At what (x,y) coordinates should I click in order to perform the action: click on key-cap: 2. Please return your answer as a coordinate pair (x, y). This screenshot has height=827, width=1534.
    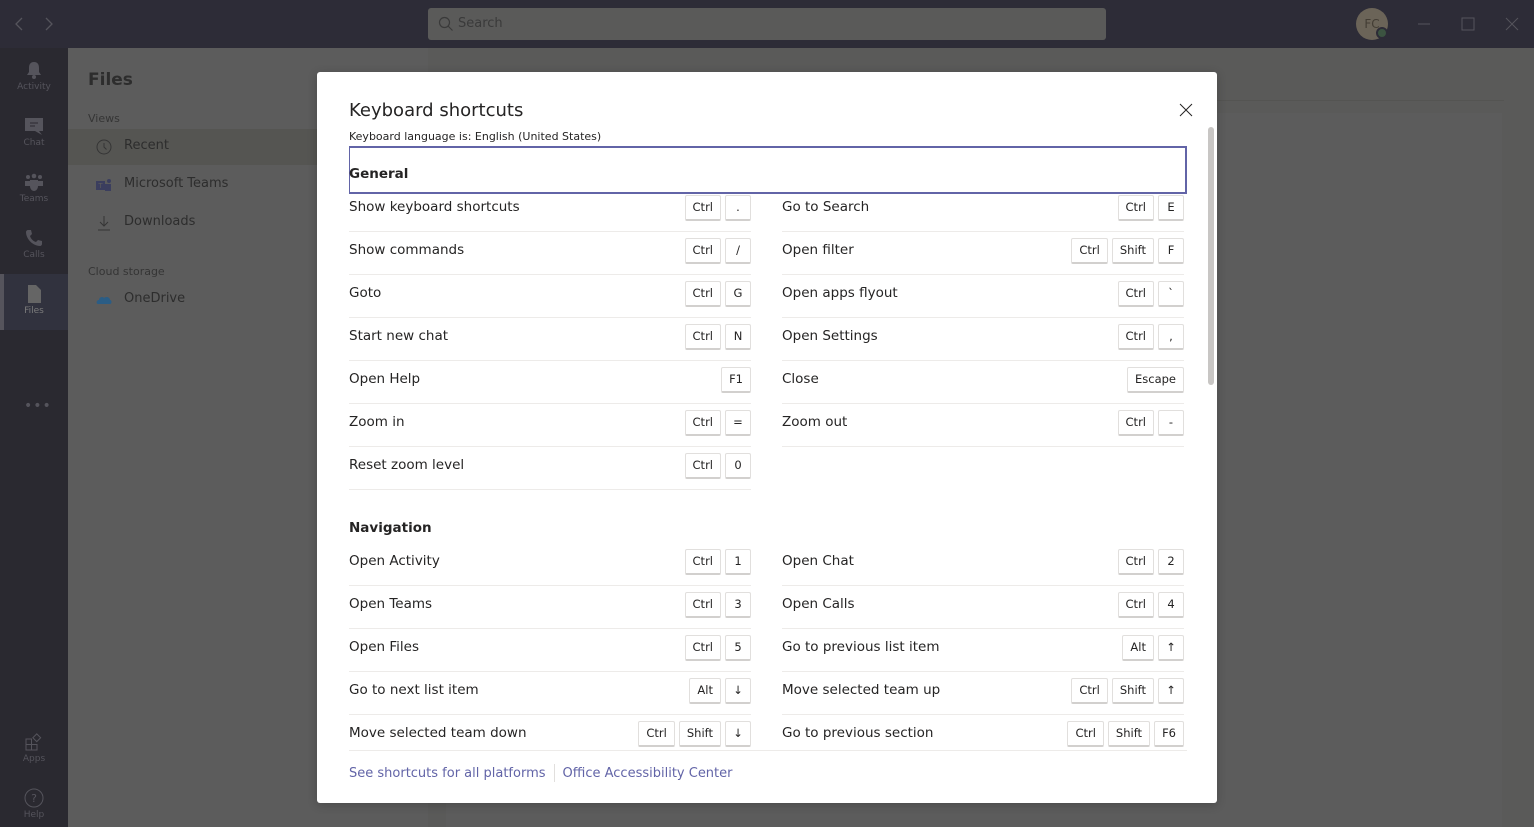
    Looking at the image, I should click on (1171, 562).